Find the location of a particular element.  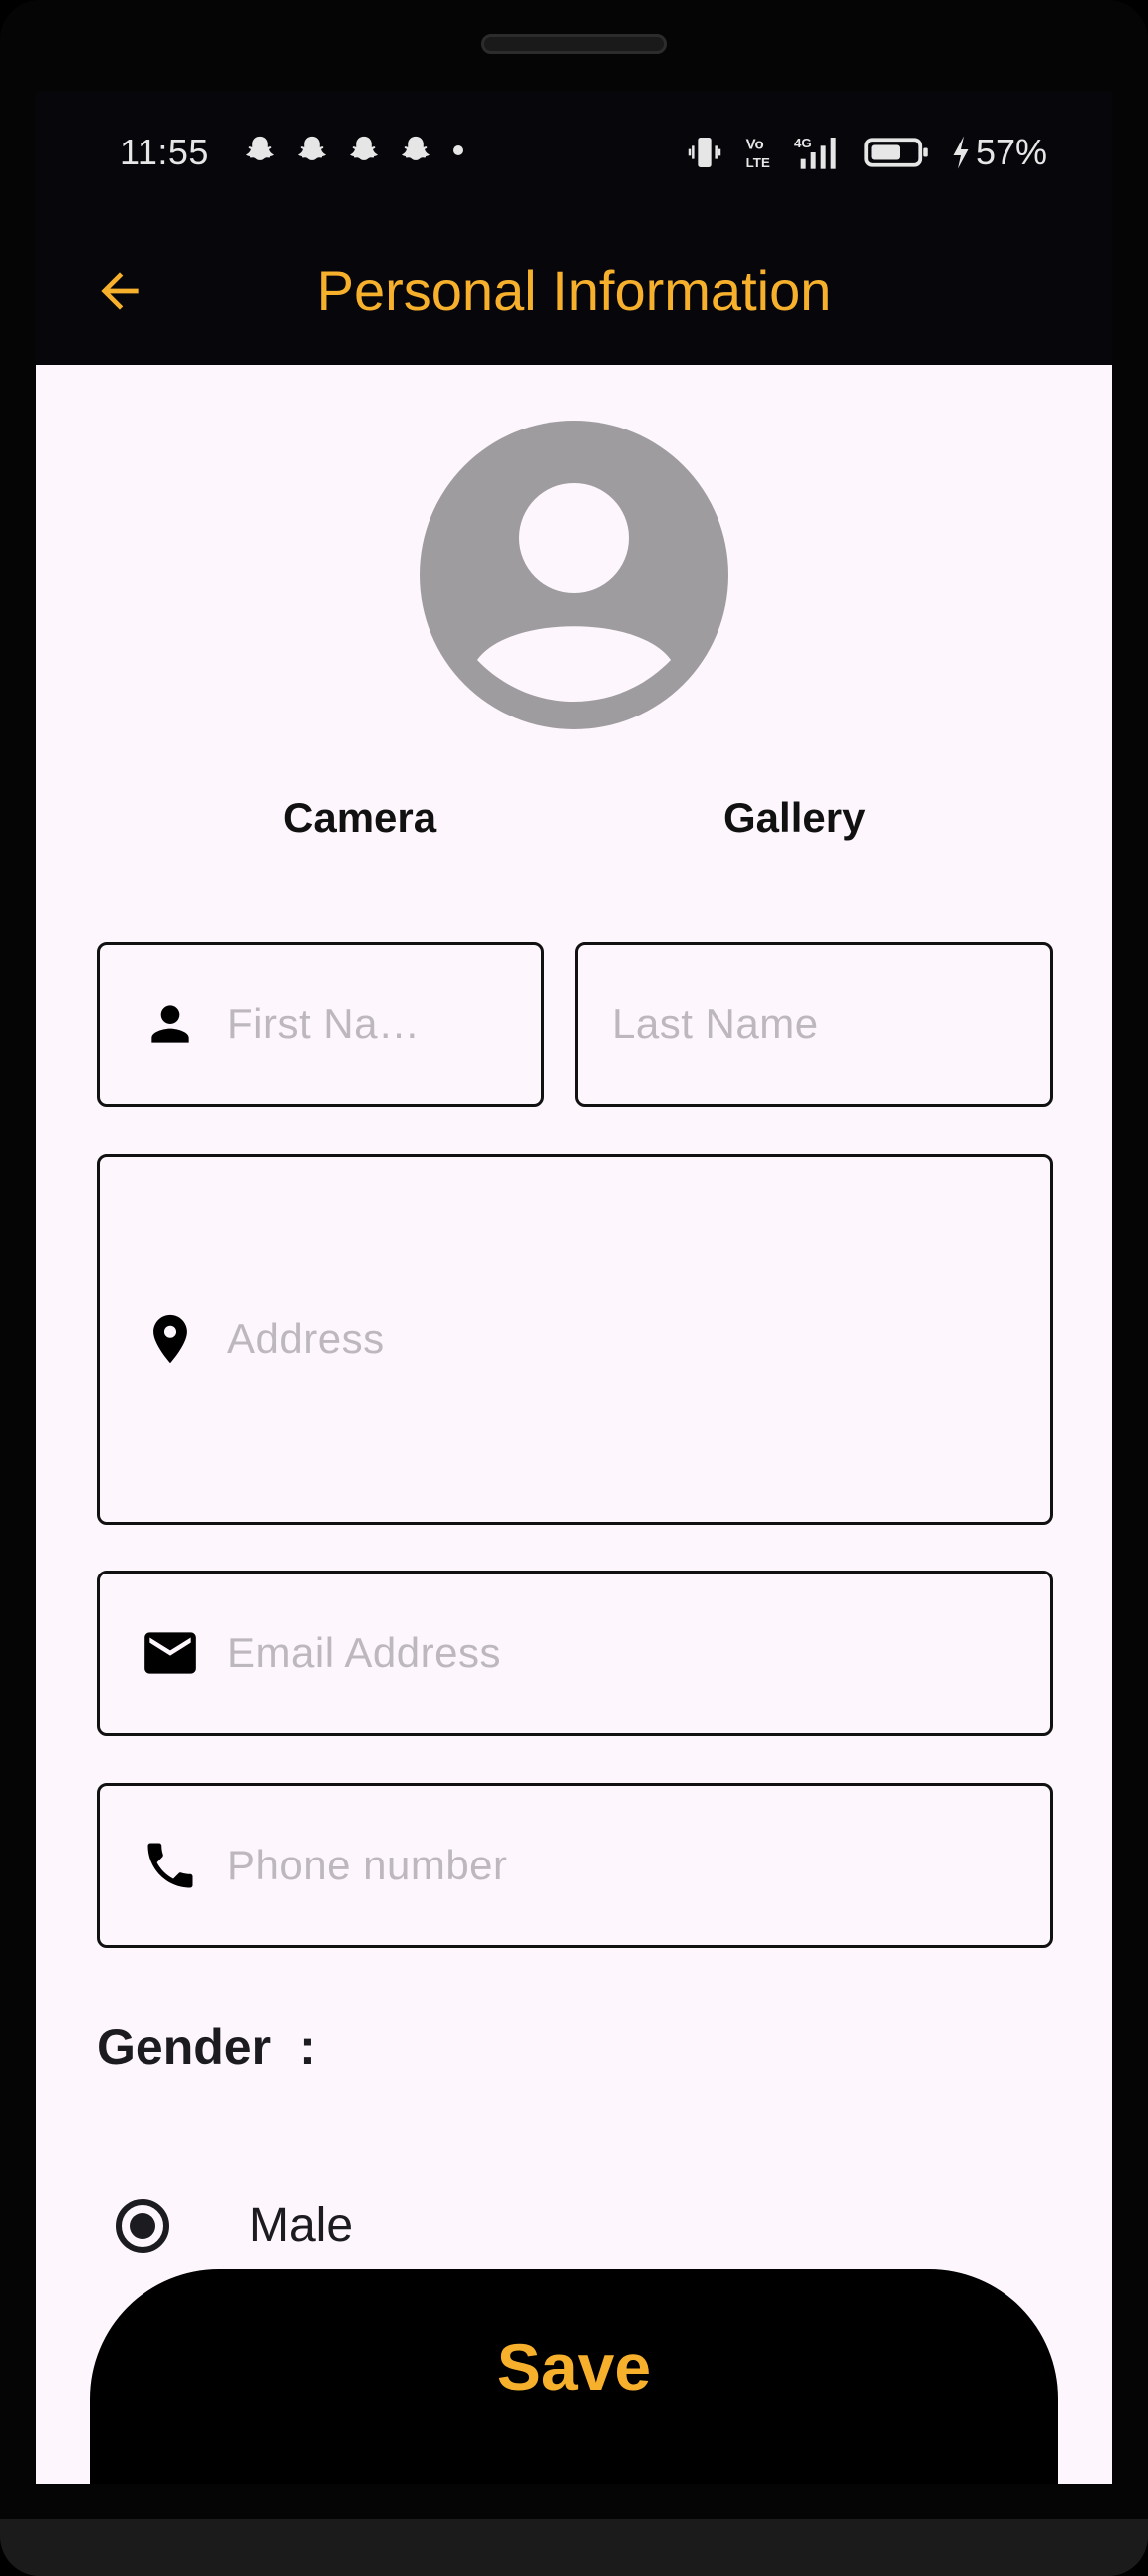

volte-icon: Vo LTE is located at coordinates (758, 153).